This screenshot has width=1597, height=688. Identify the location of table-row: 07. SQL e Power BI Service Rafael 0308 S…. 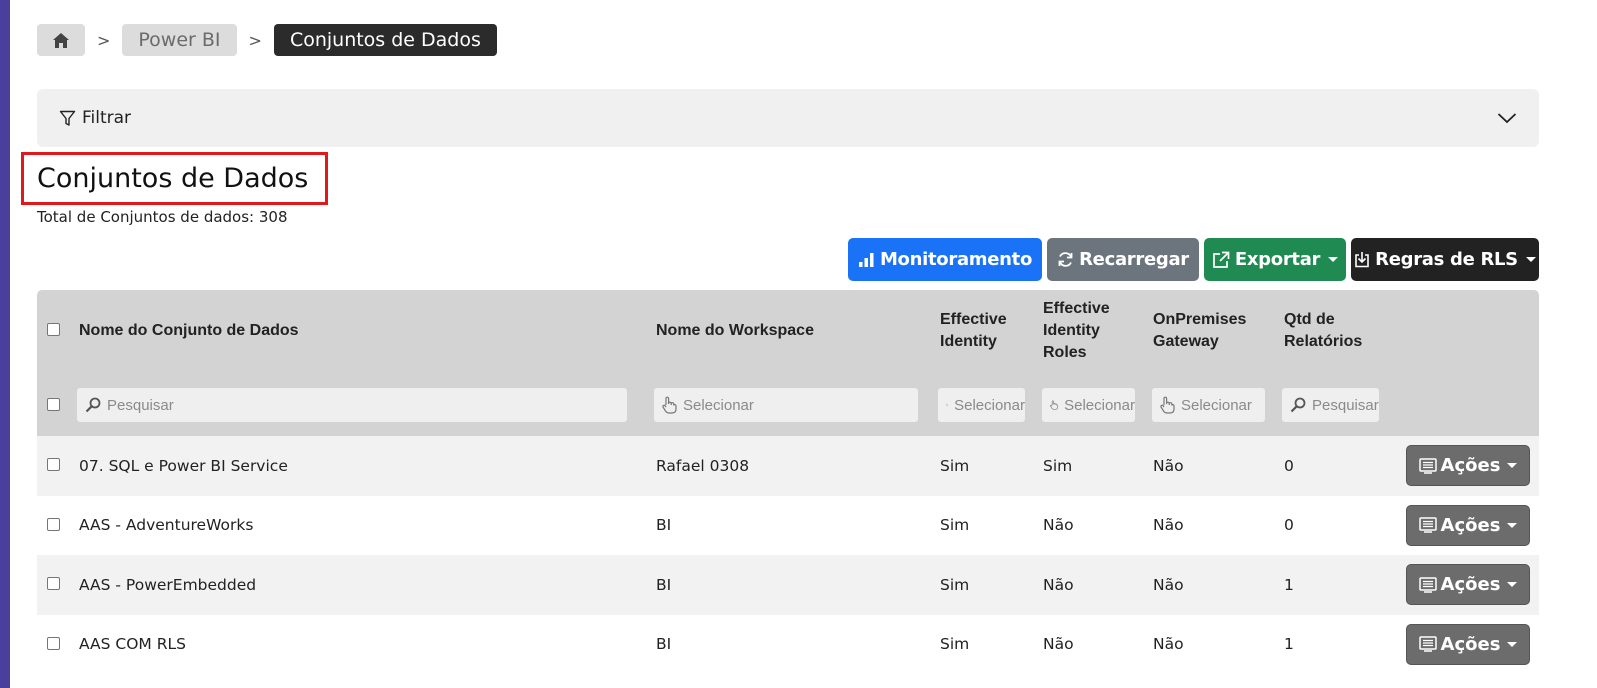
(788, 466).